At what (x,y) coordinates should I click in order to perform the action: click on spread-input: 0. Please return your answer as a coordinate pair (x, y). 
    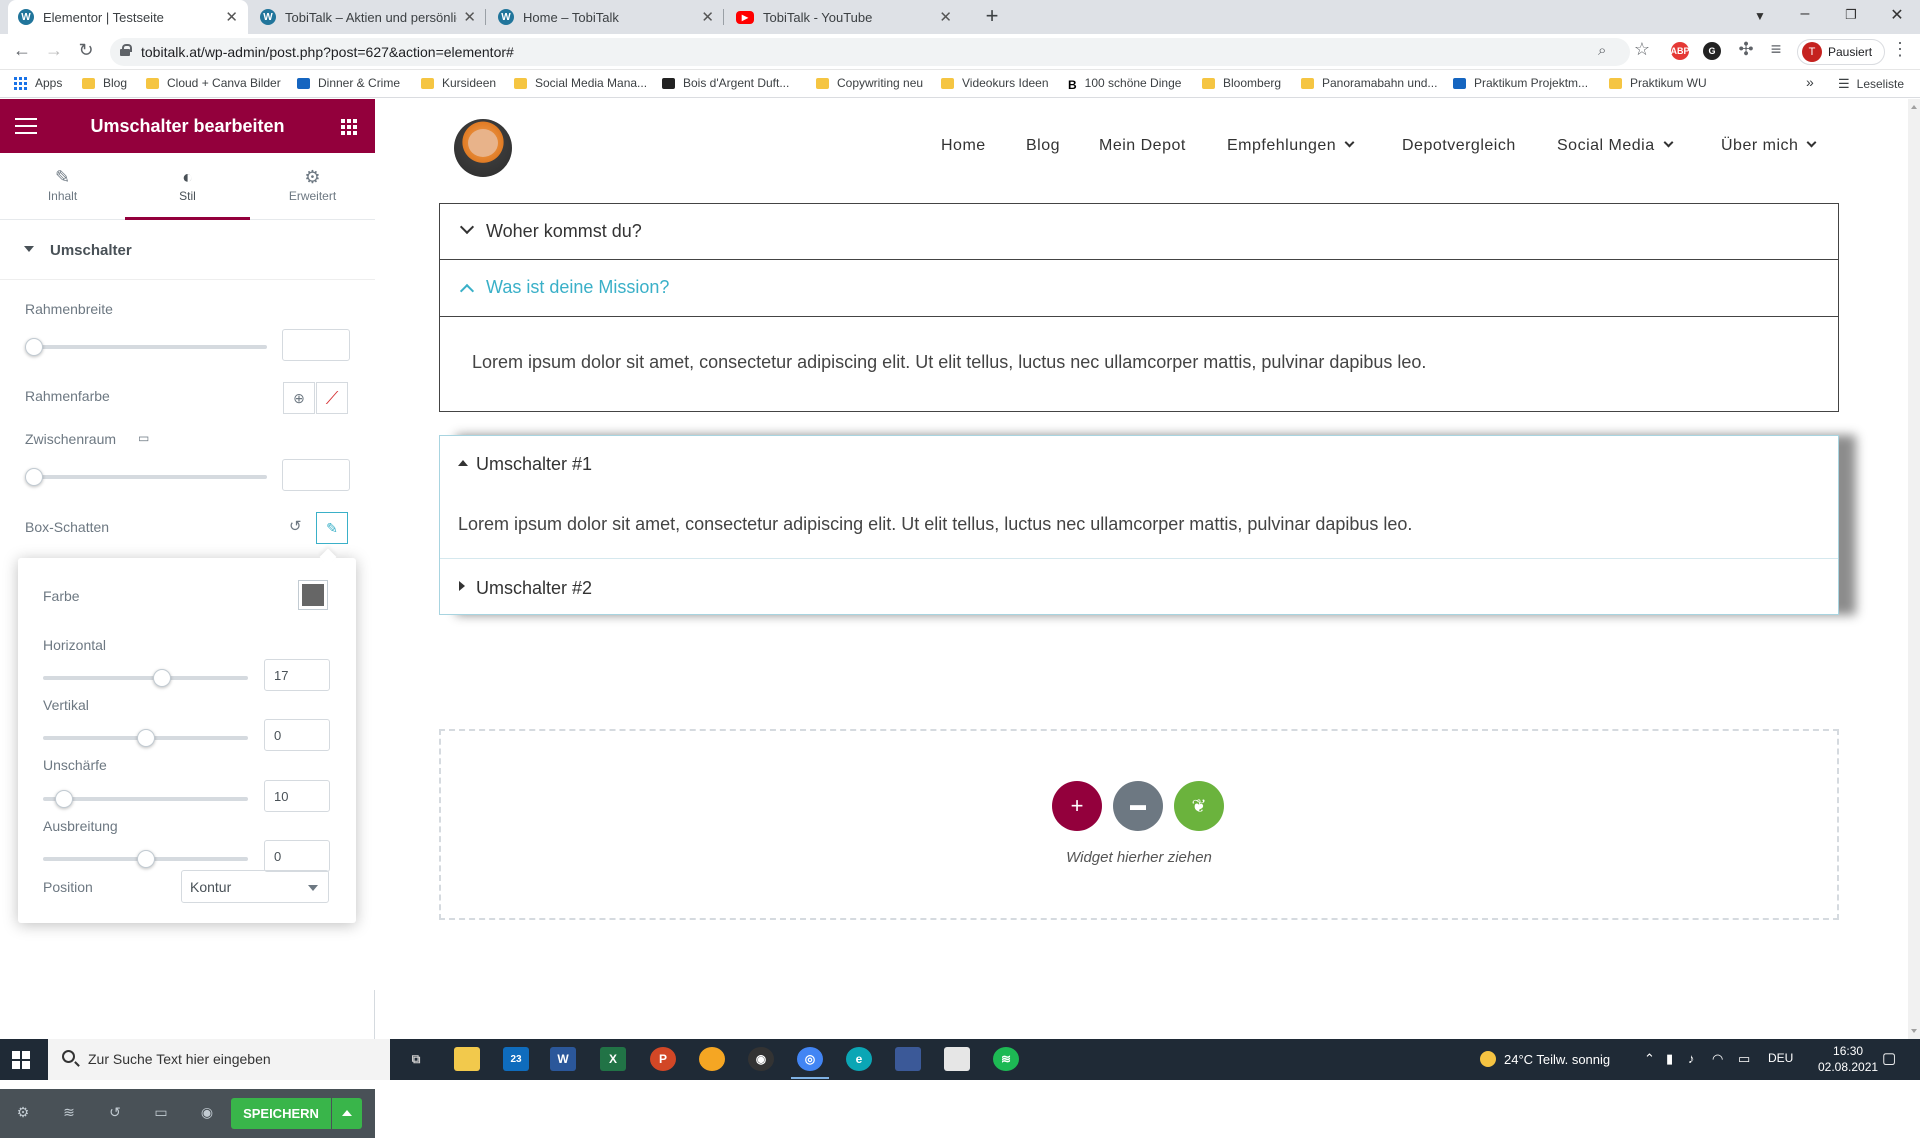
    Looking at the image, I should click on (297, 856).